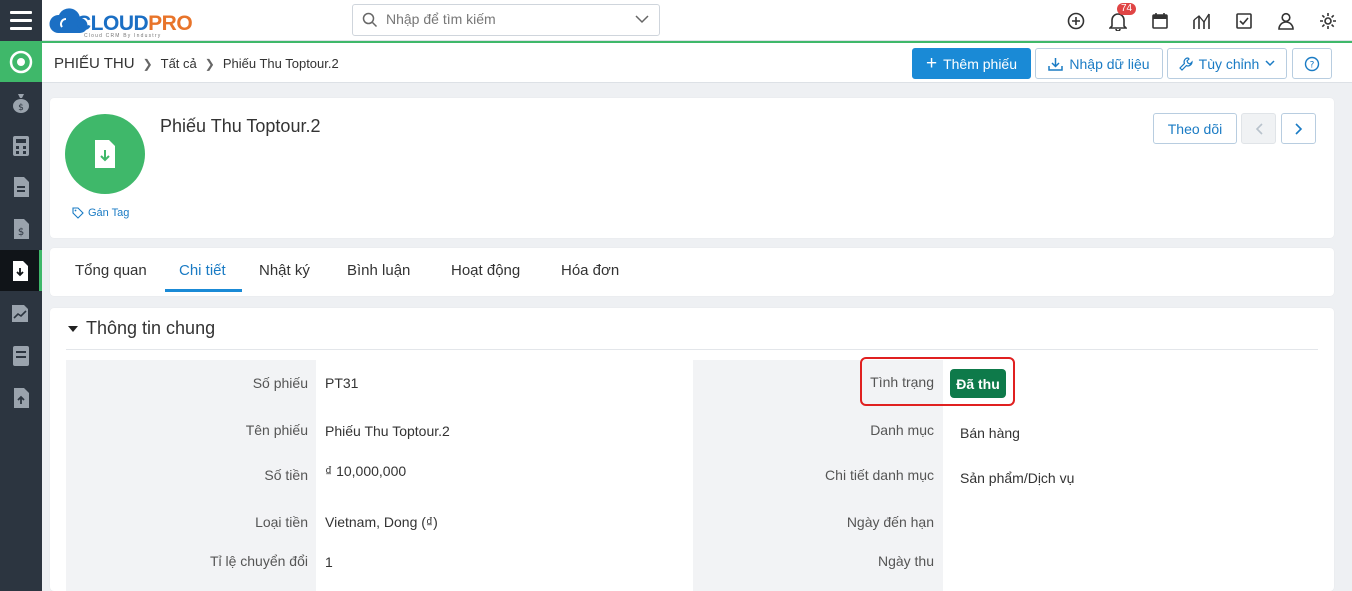 This screenshot has width=1352, height=591. I want to click on breadcrumb-all: Tất cả, so click(179, 63).